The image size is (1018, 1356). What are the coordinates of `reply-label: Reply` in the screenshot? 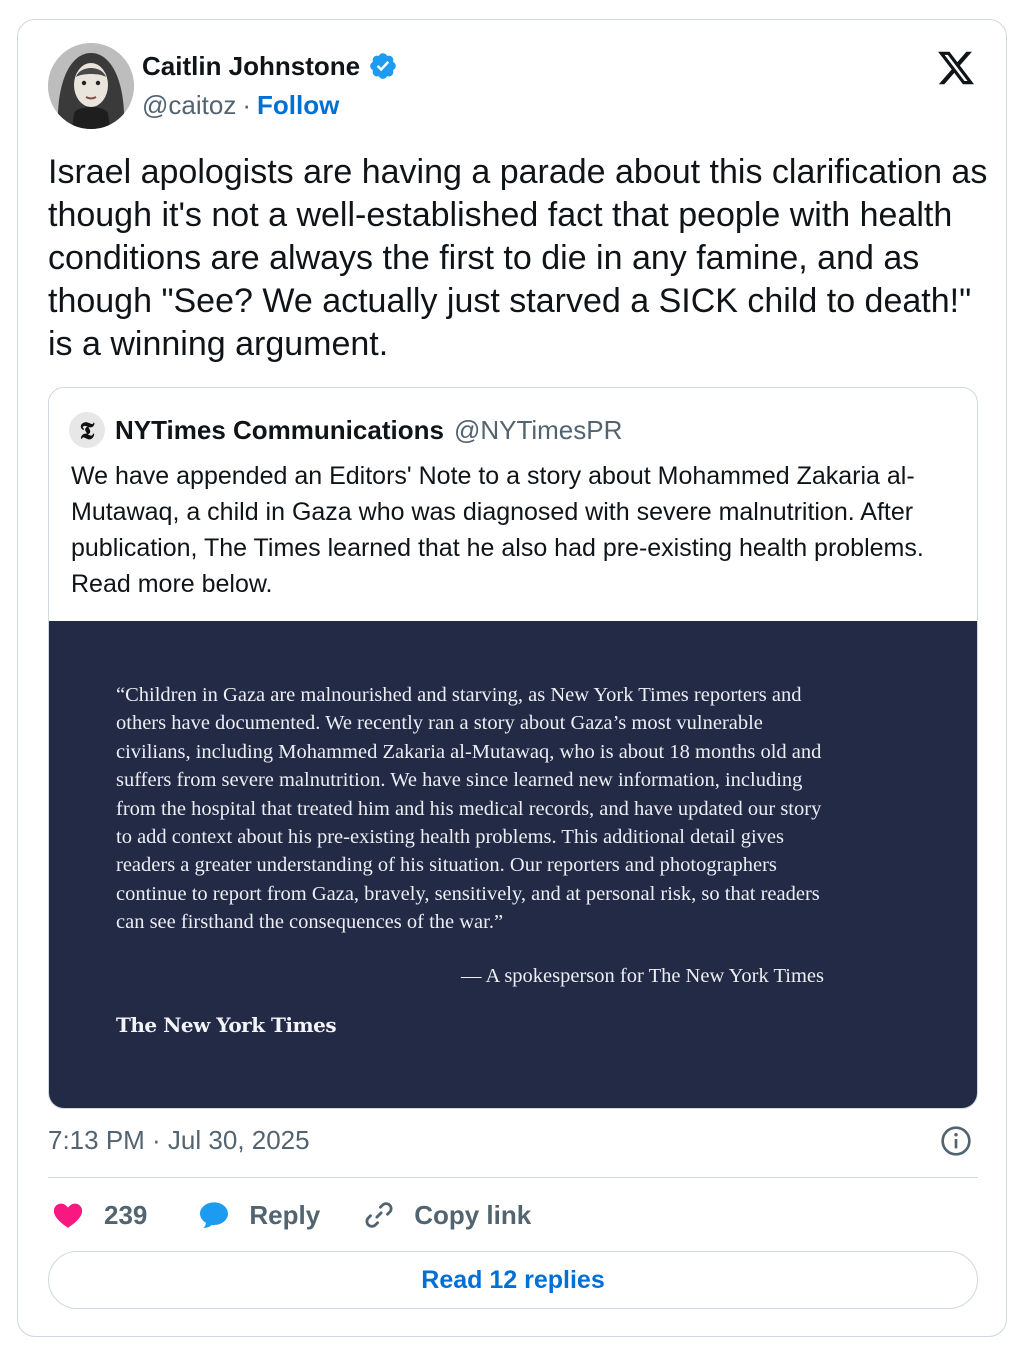 It's located at (285, 1214).